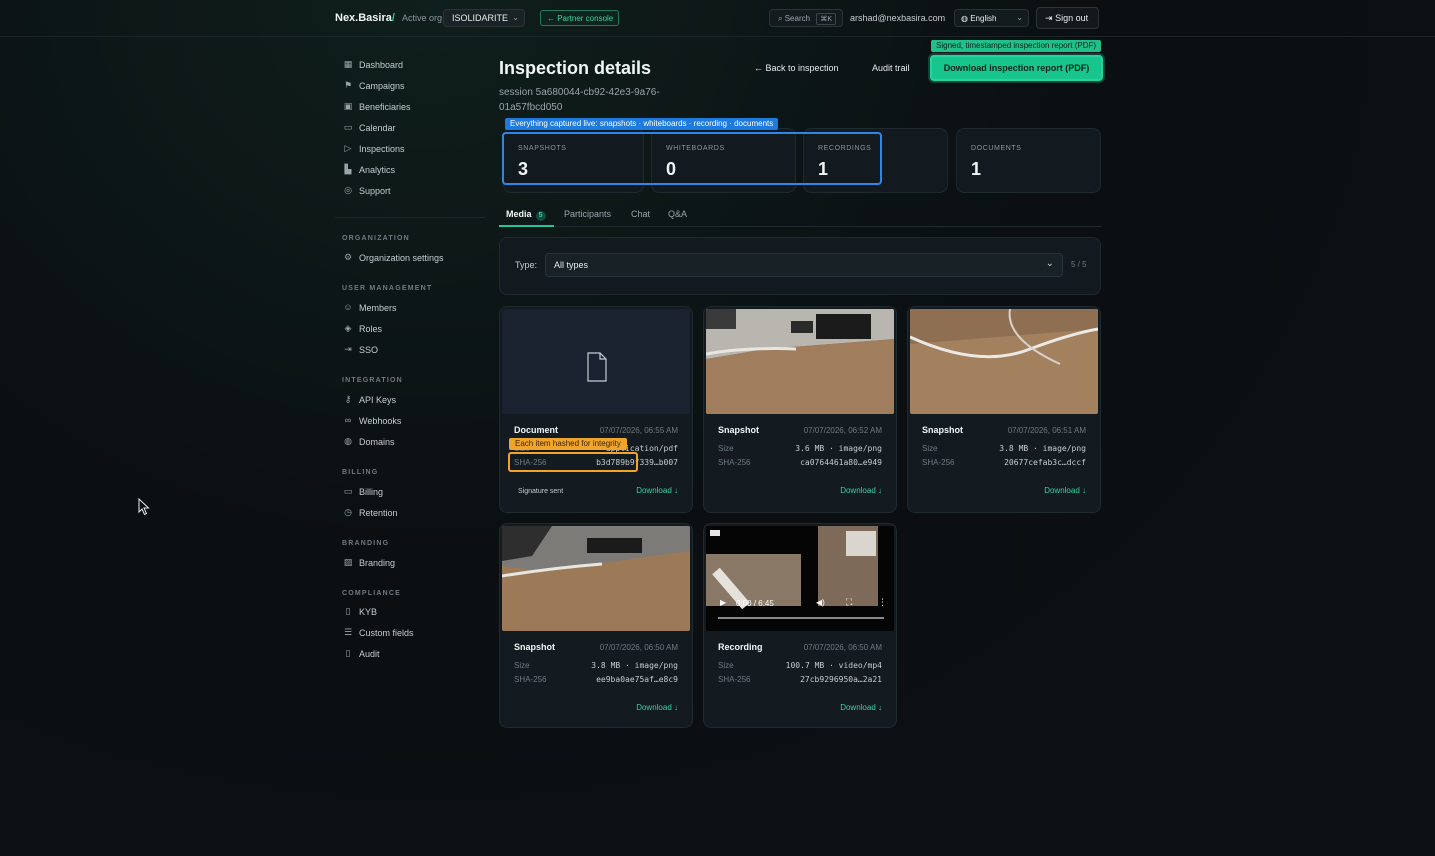 The width and height of the screenshot is (1435, 856). What do you see at coordinates (378, 513) in the screenshot?
I see `sidebar-item-label: Retention` at bounding box center [378, 513].